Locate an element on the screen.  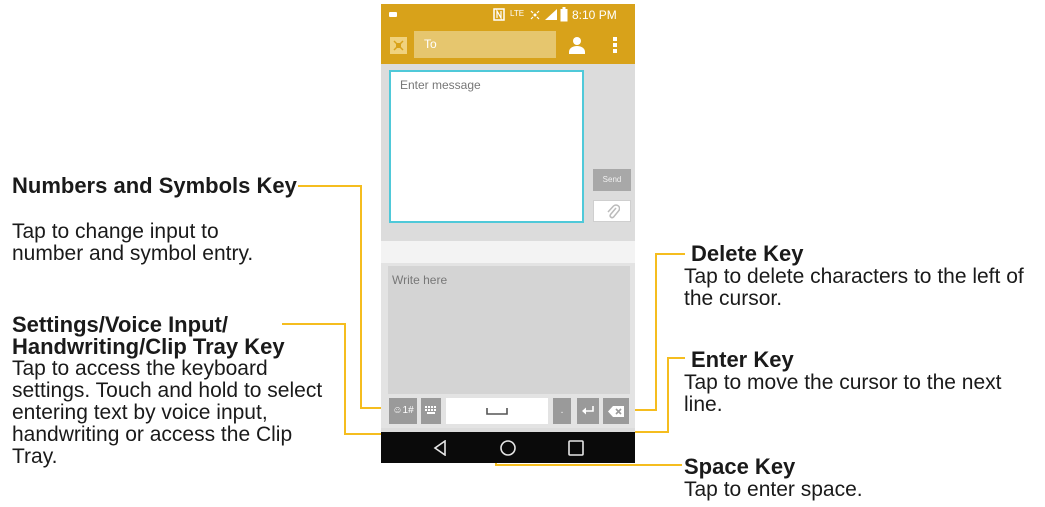
message-compose-area: Enter message Send is located at coordinates (508, 151).